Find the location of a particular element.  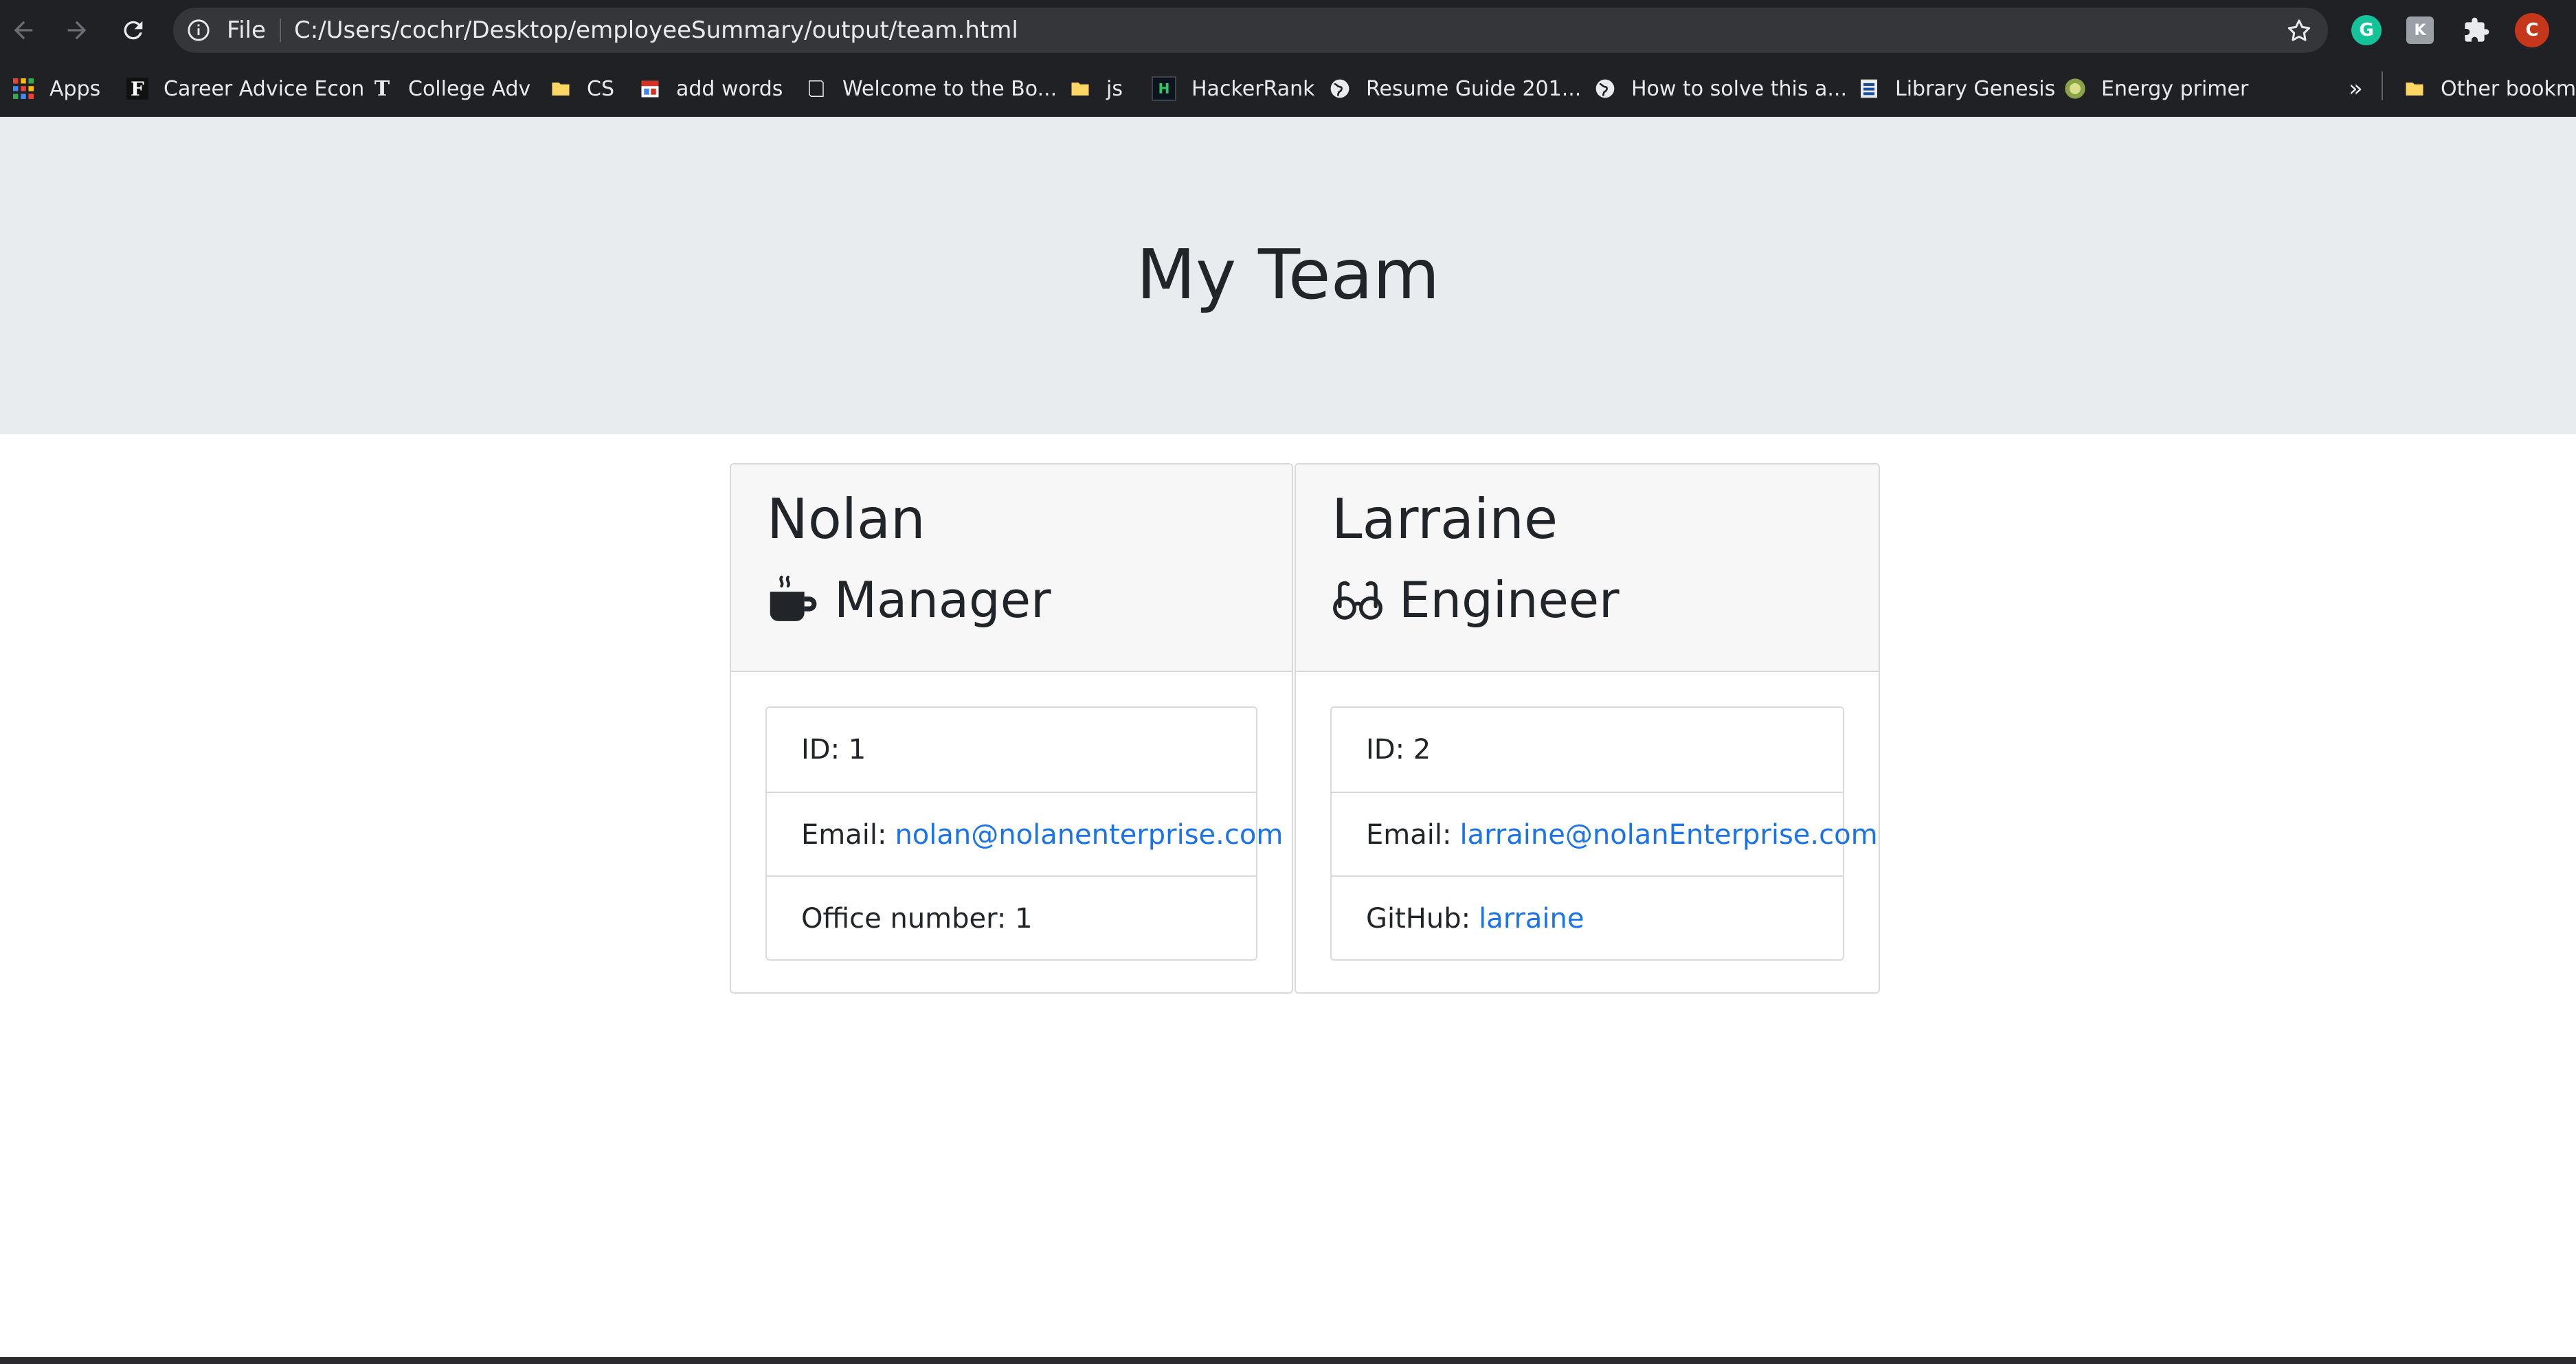

office-number: Office number: 1 is located at coordinates (1011, 918).